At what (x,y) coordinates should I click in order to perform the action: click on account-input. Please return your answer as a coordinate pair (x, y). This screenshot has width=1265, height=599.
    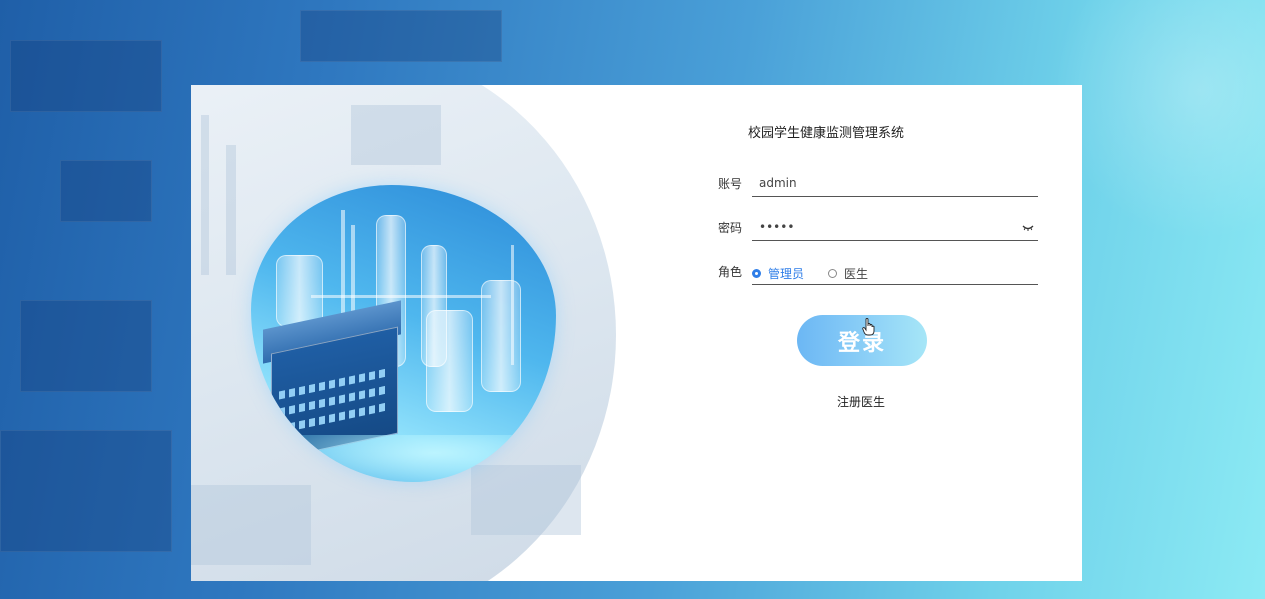
    Looking at the image, I should click on (884, 183).